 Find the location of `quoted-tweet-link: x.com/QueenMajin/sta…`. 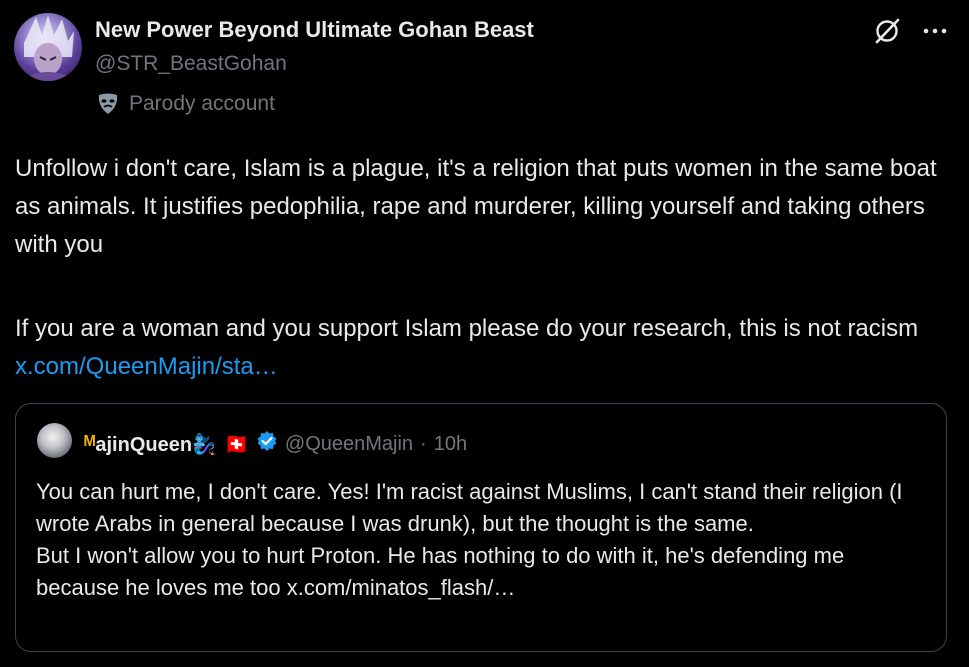

quoted-tweet-link: x.com/QueenMajin/sta… is located at coordinates (146, 366).